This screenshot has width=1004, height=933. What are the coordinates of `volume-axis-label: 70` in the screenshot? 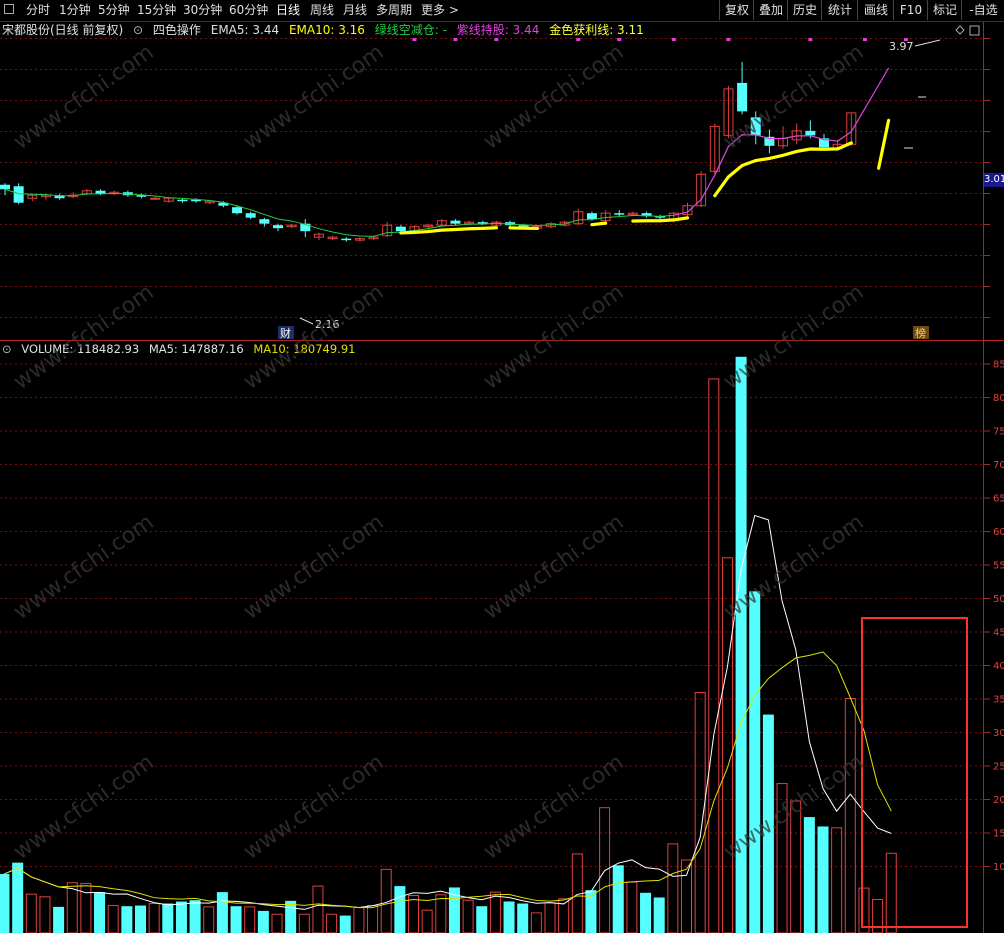 It's located at (998, 465).